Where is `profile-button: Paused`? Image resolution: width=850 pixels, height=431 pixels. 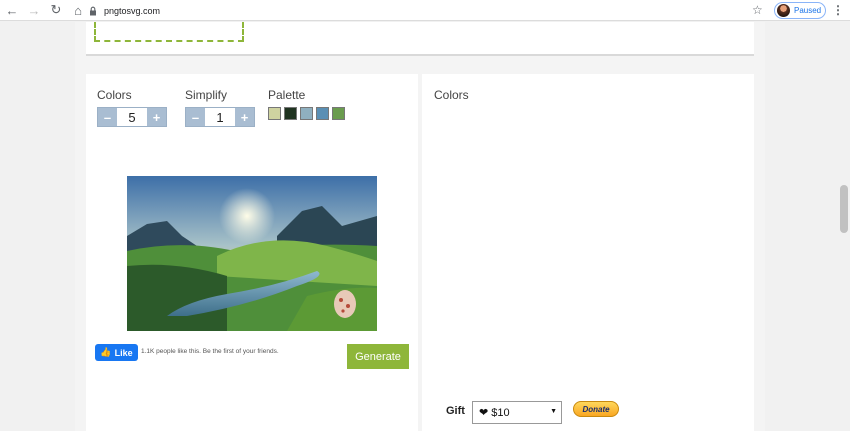 profile-button: Paused is located at coordinates (800, 10).